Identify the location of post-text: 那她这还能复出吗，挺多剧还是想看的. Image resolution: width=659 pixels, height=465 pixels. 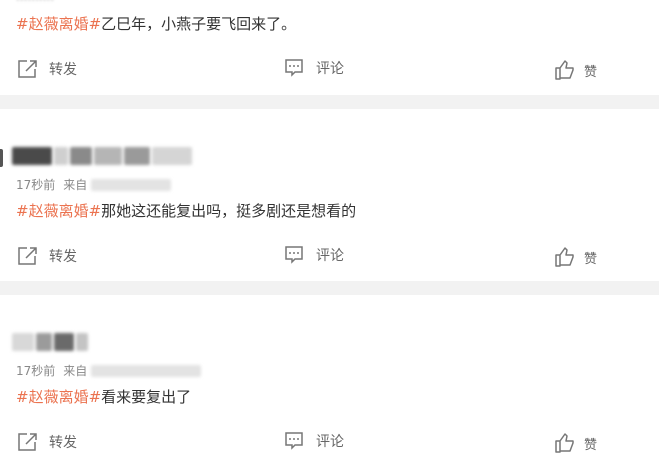
(229, 211).